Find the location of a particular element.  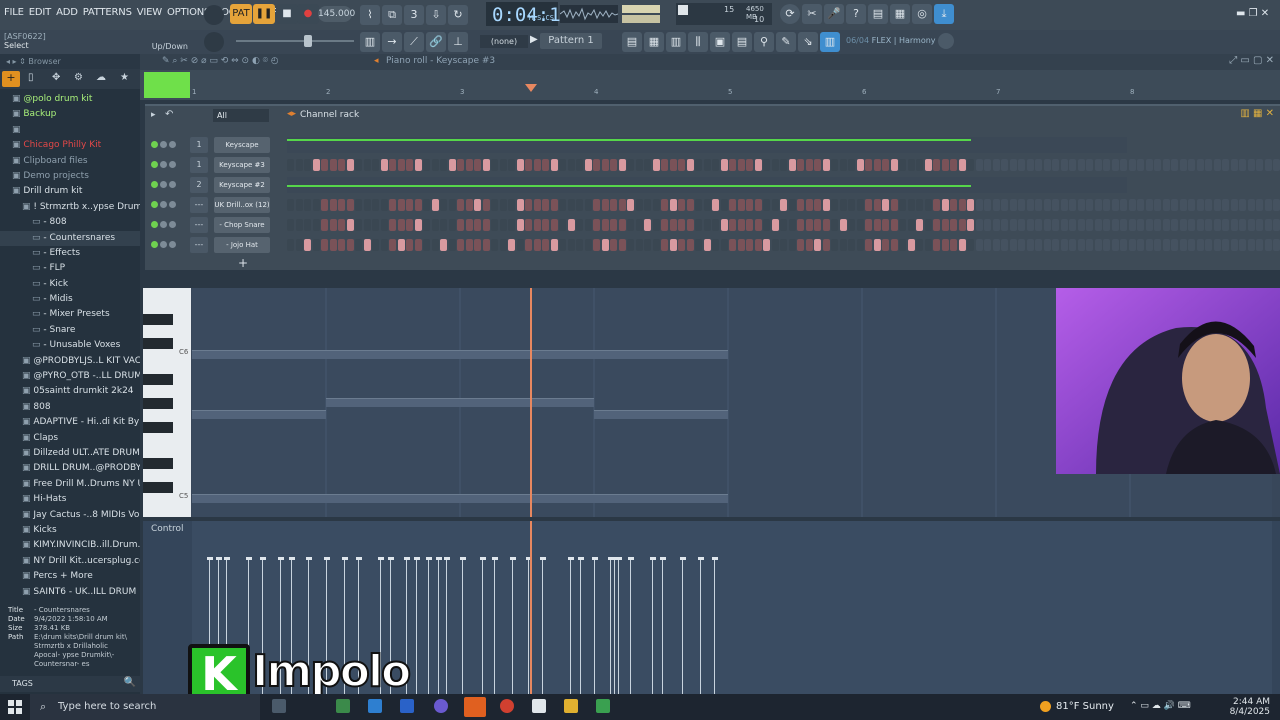

browser-item: ▣ Claps is located at coordinates (70, 438).